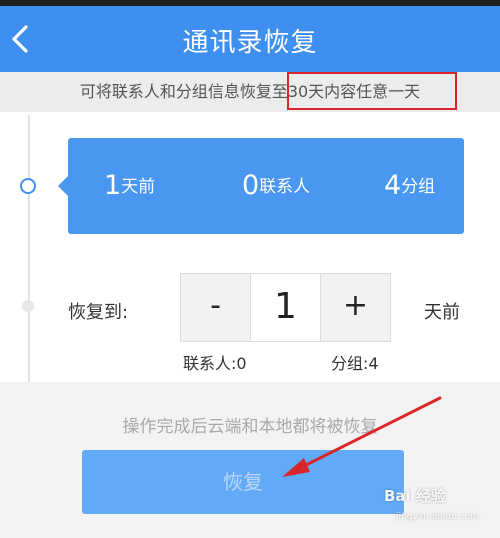  I want to click on snapshot-groups-value: 4, so click(393, 185).